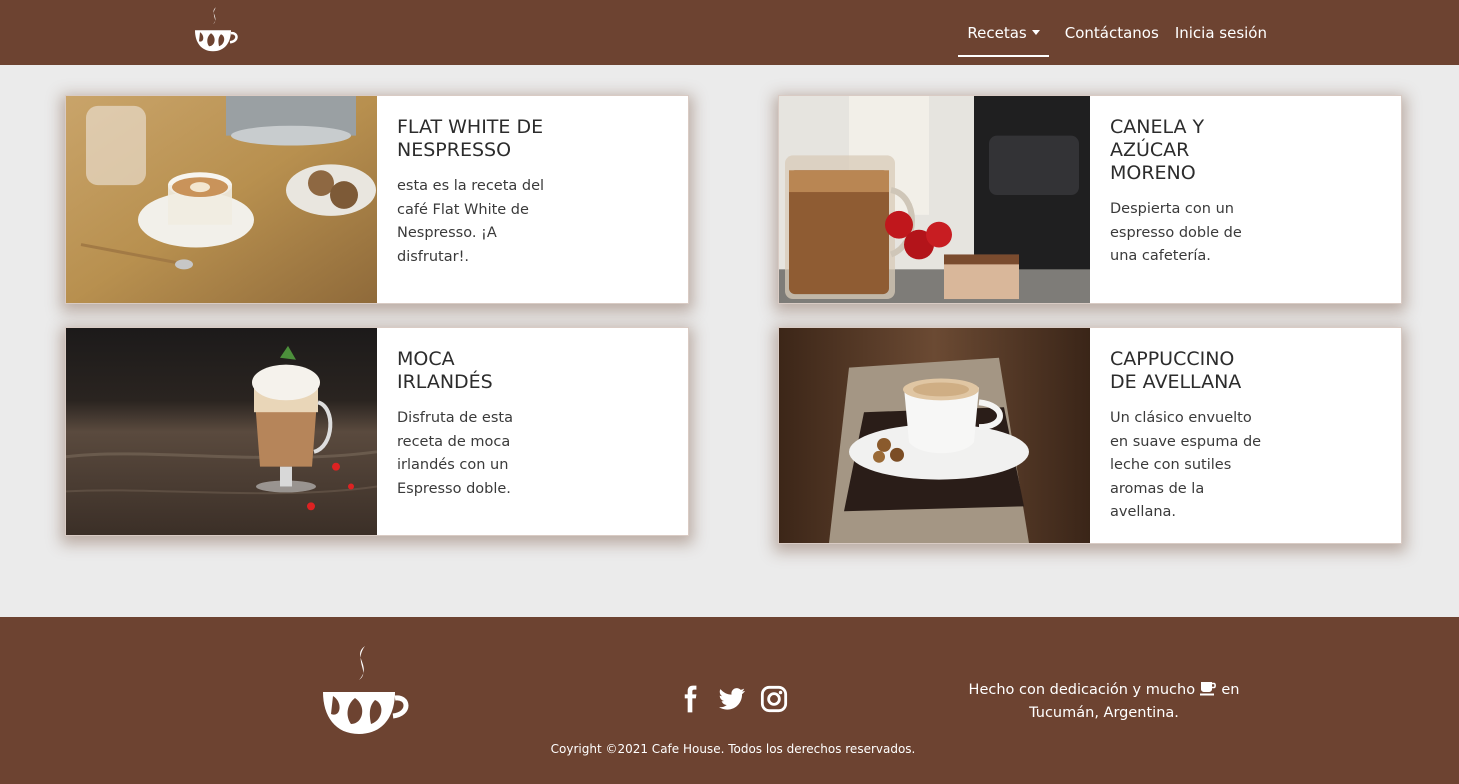 The height and width of the screenshot is (784, 1459). Describe the element at coordinates (1160, 256) in the screenshot. I see `card-text-line: una cafetería.` at that location.